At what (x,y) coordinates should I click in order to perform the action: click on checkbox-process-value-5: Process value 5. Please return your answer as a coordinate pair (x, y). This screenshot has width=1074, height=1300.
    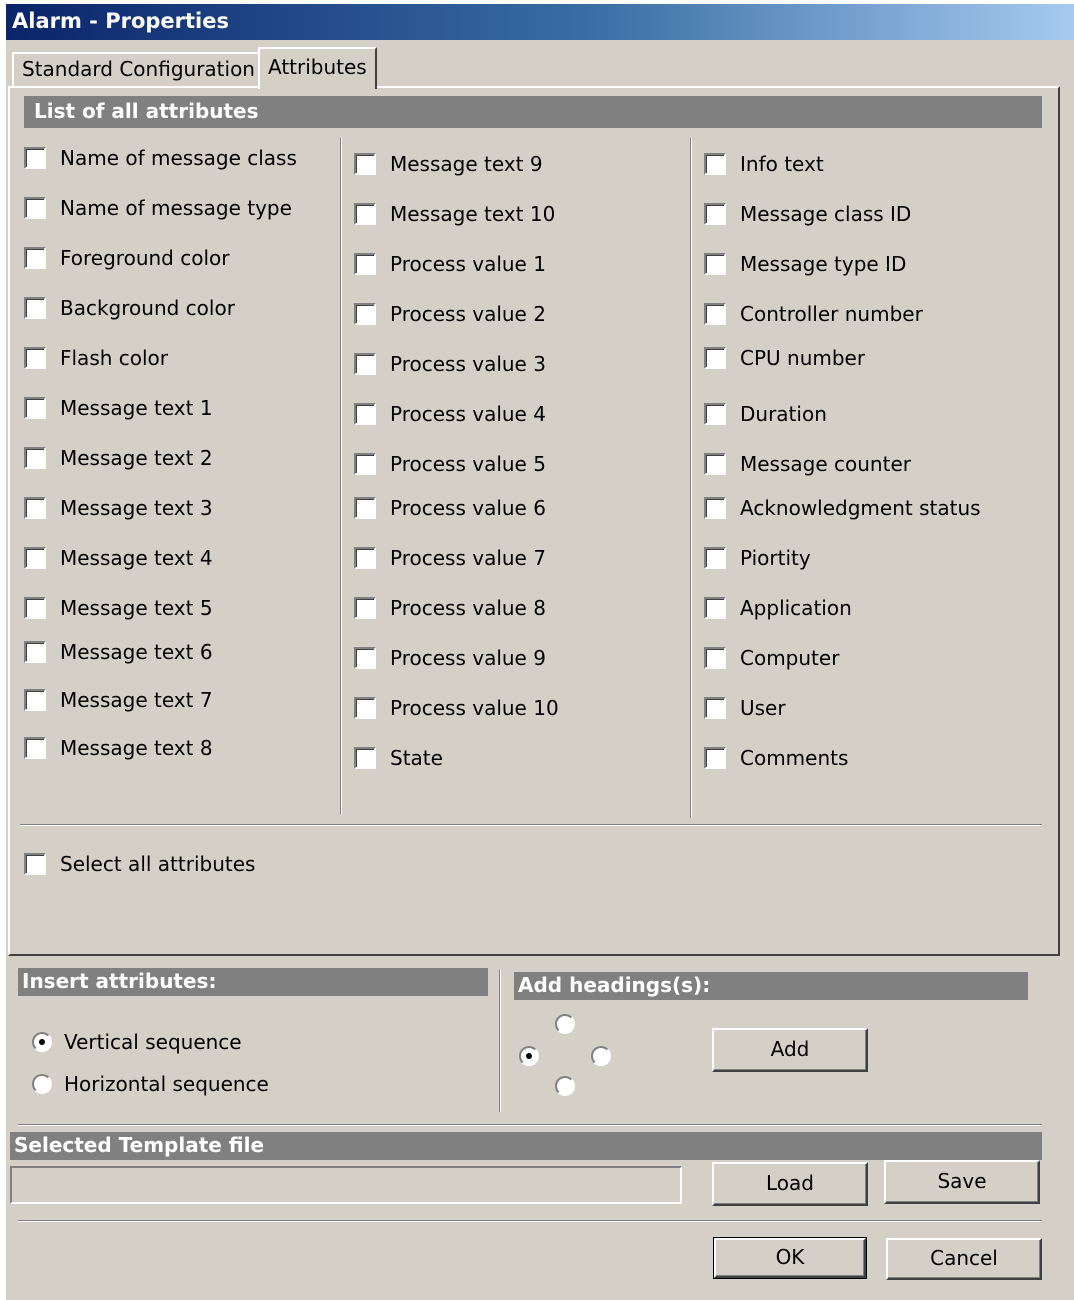
    Looking at the image, I should click on (450, 464).